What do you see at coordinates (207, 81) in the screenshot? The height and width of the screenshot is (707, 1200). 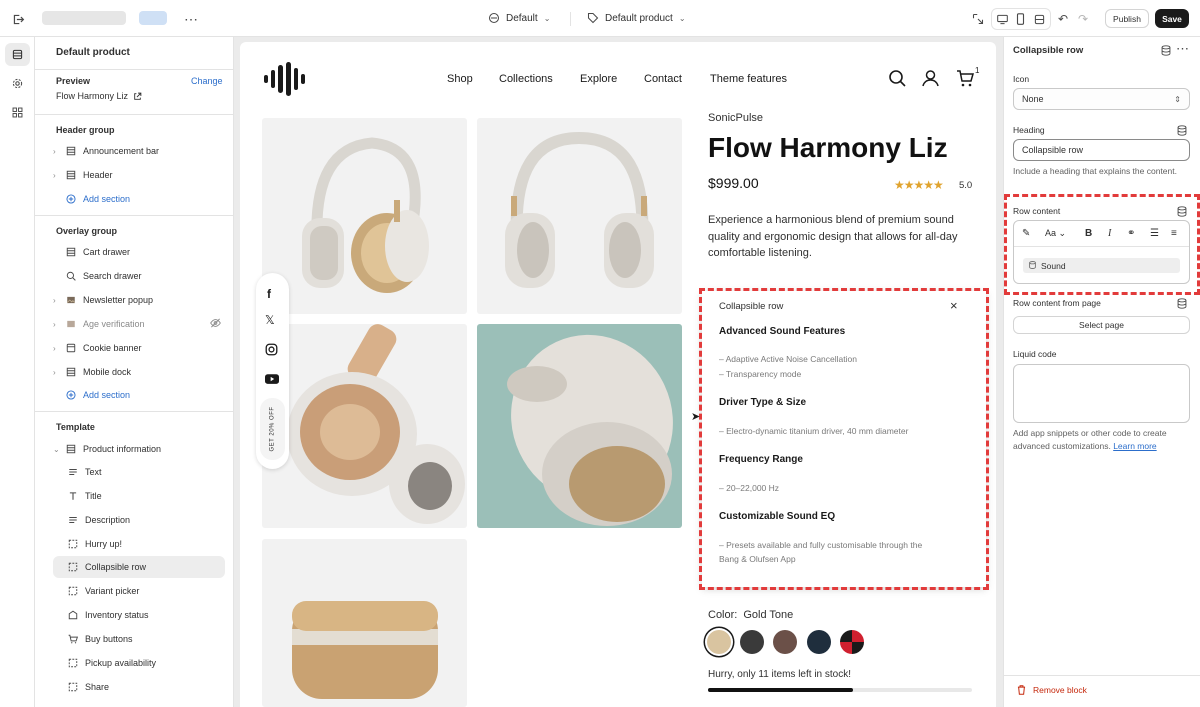 I see `preview-change-link: Change` at bounding box center [207, 81].